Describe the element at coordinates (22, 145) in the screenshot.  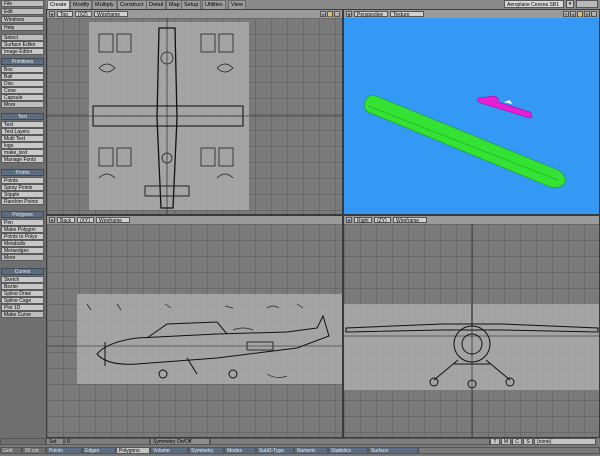
I see `logo-button: logo` at that location.